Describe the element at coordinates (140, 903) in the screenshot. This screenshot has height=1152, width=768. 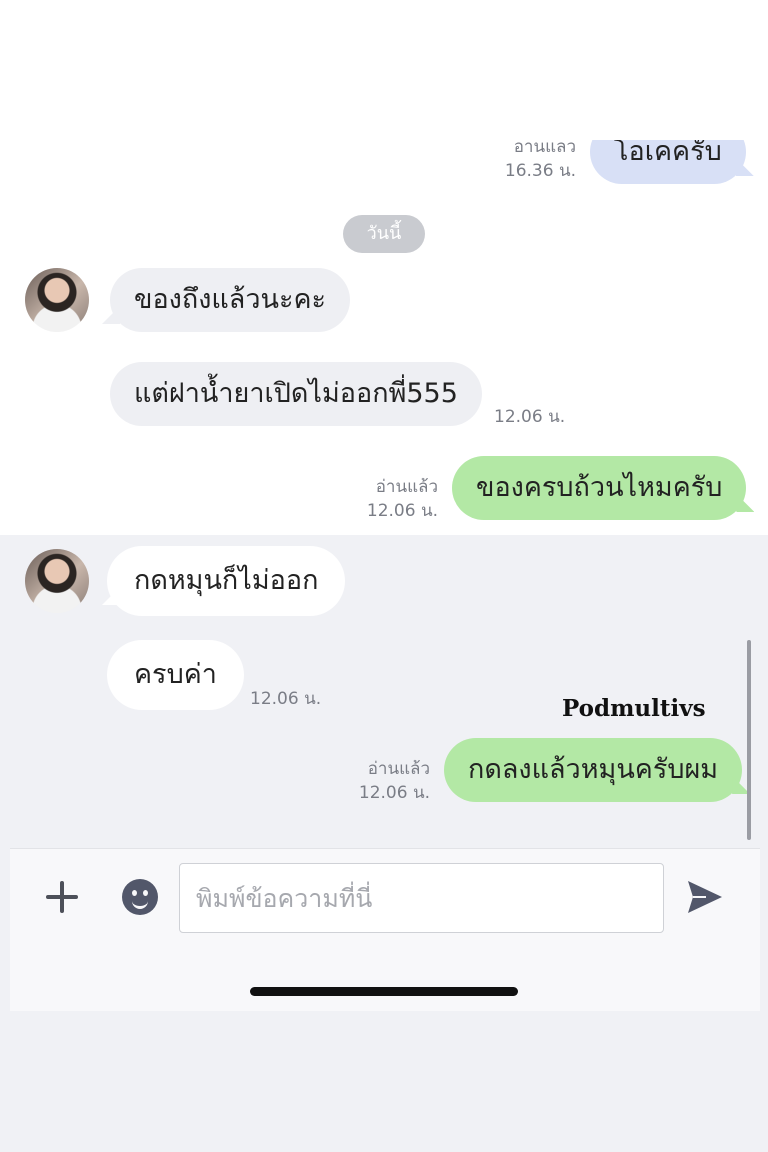
I see `emoji-mouth` at that location.